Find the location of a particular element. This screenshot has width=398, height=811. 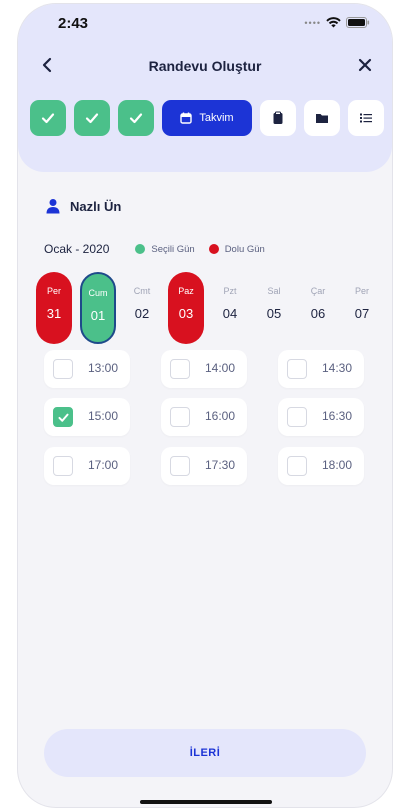

close-button is located at coordinates (365, 65).